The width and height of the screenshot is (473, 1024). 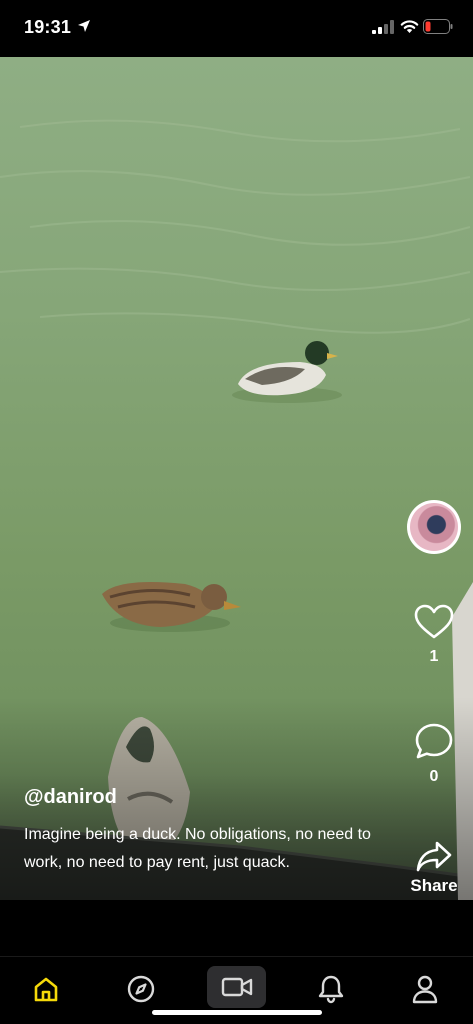 I want to click on status-time: 19:31, so click(x=48, y=27).